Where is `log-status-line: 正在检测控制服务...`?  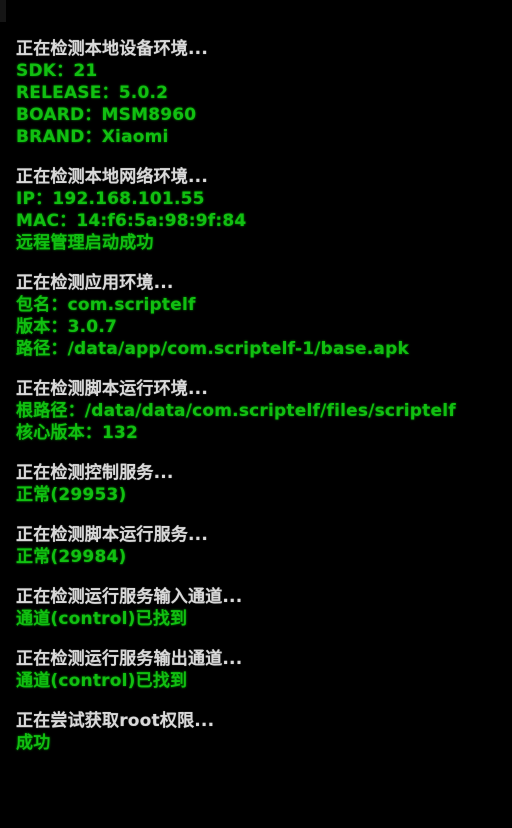
log-status-line: 正在检测控制服务... is located at coordinates (95, 473).